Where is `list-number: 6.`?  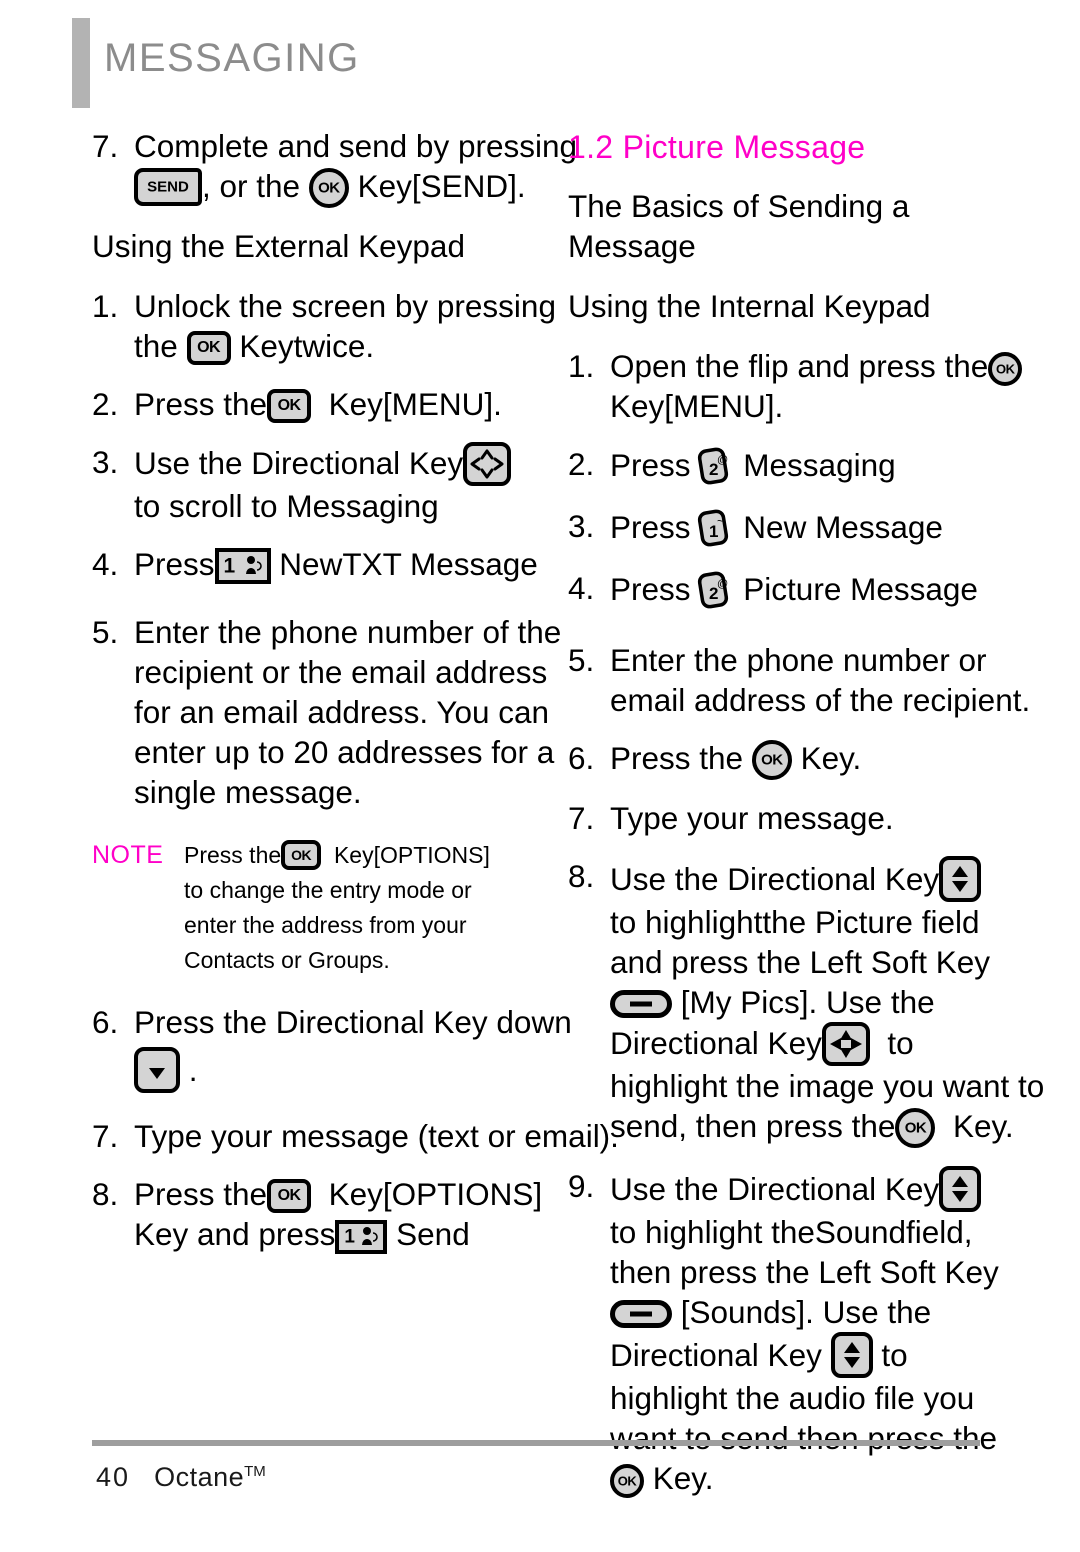 list-number: 6. is located at coordinates (105, 1022).